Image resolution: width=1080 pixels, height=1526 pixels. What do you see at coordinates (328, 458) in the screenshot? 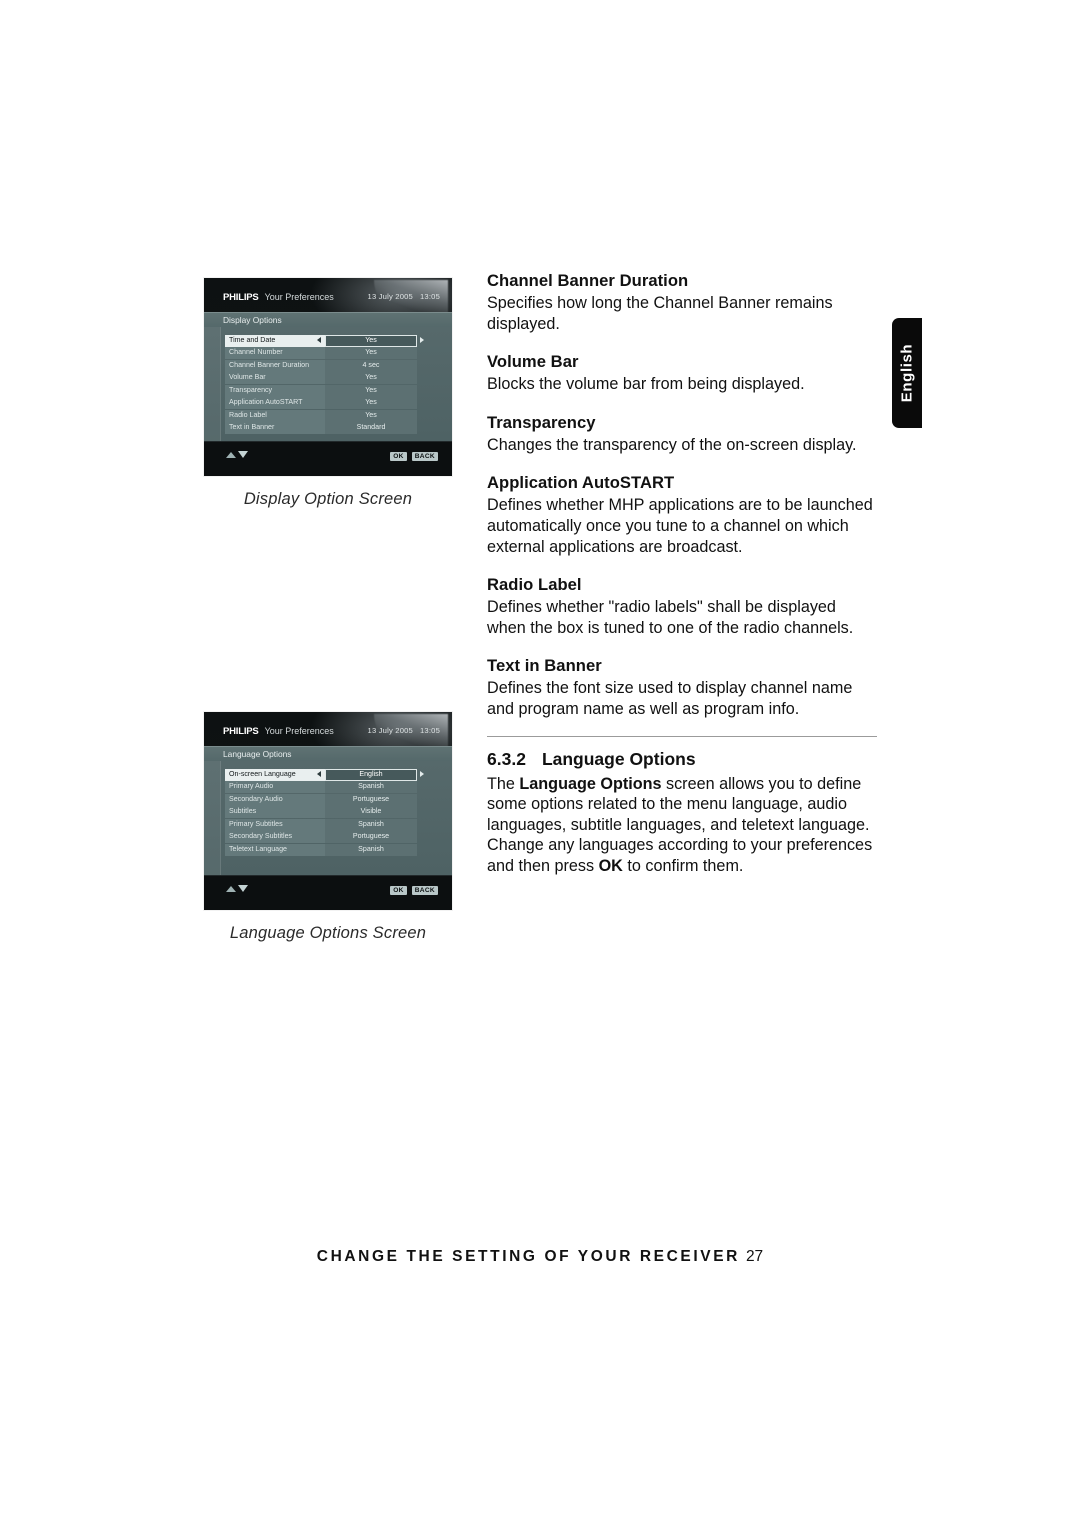
I see `tv-footer: OK BACK` at bounding box center [328, 458].